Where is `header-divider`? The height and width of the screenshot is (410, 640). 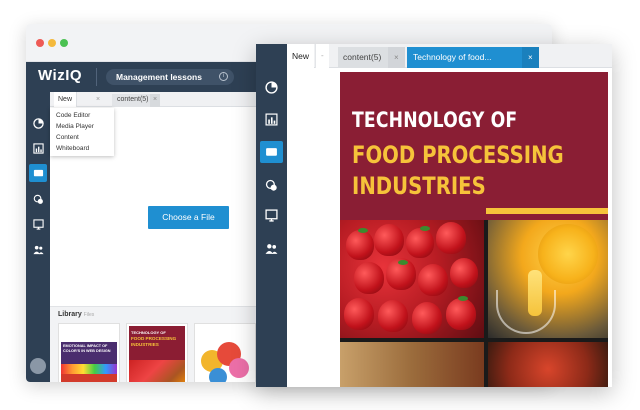
header-divider is located at coordinates (96, 77).